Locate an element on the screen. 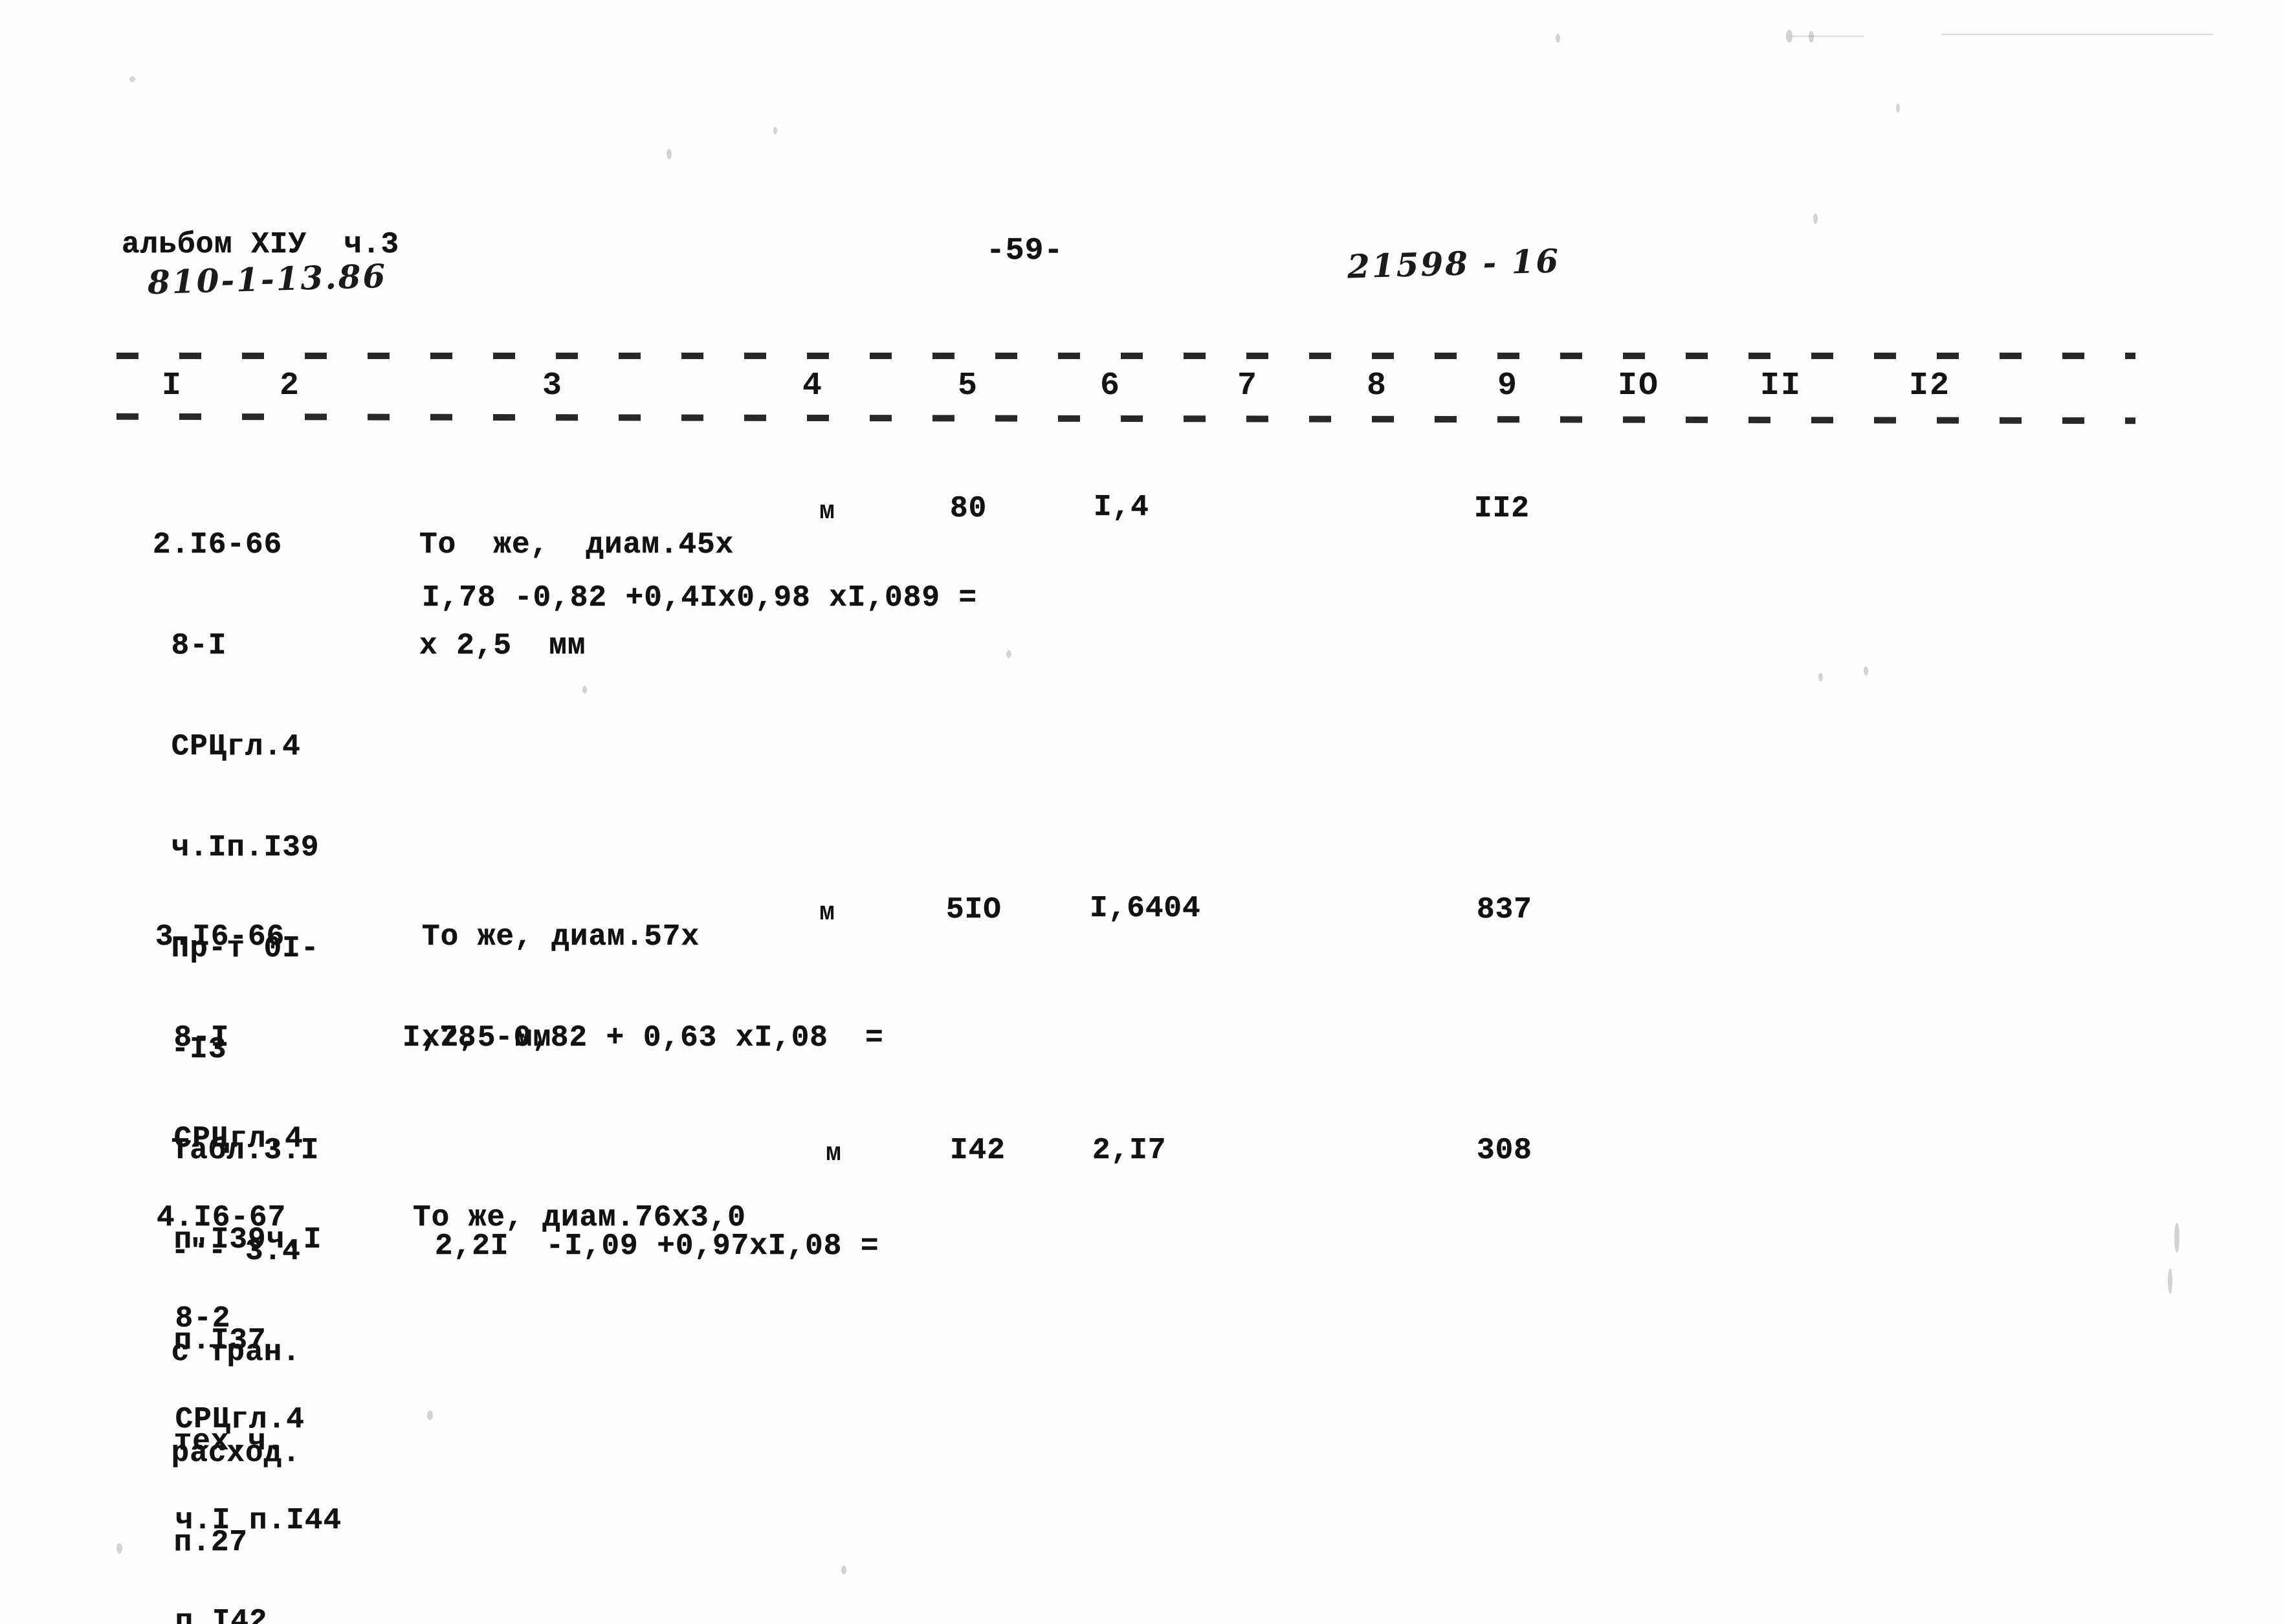 This screenshot has height=1624, width=2283. row-4-quantity: I42 is located at coordinates (978, 1150).